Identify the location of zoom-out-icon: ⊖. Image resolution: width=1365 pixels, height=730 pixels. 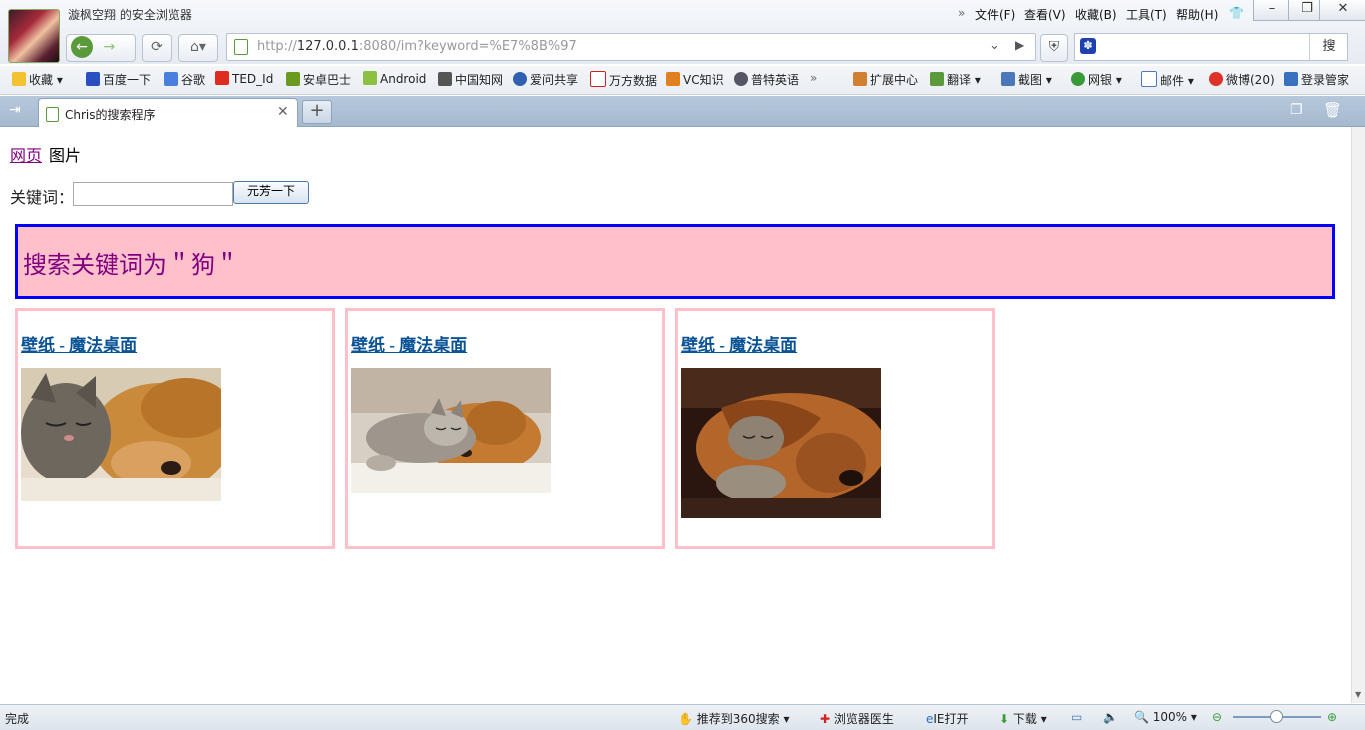
(1217, 717).